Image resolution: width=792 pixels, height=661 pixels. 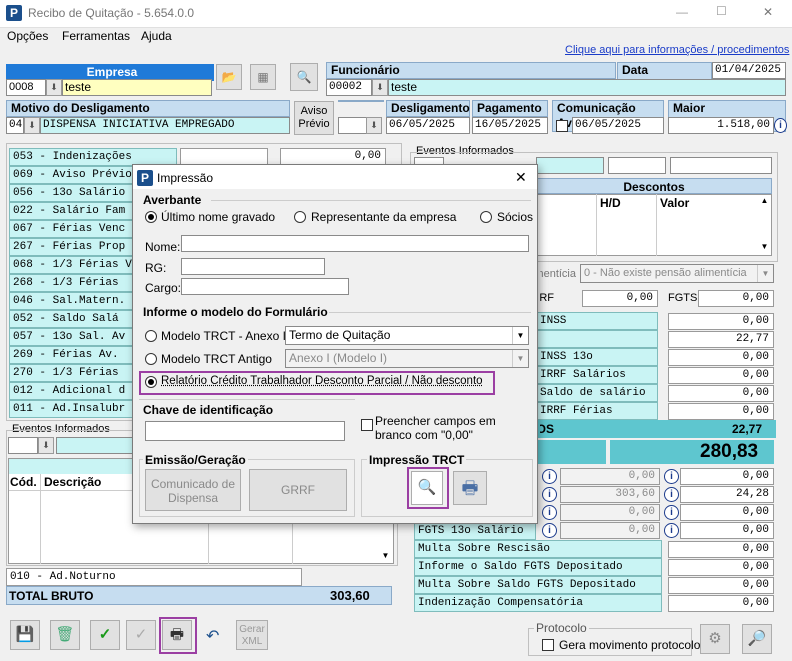 What do you see at coordinates (46, 445) in the screenshot?
I see `eventos-left-spin: ⬇` at bounding box center [46, 445].